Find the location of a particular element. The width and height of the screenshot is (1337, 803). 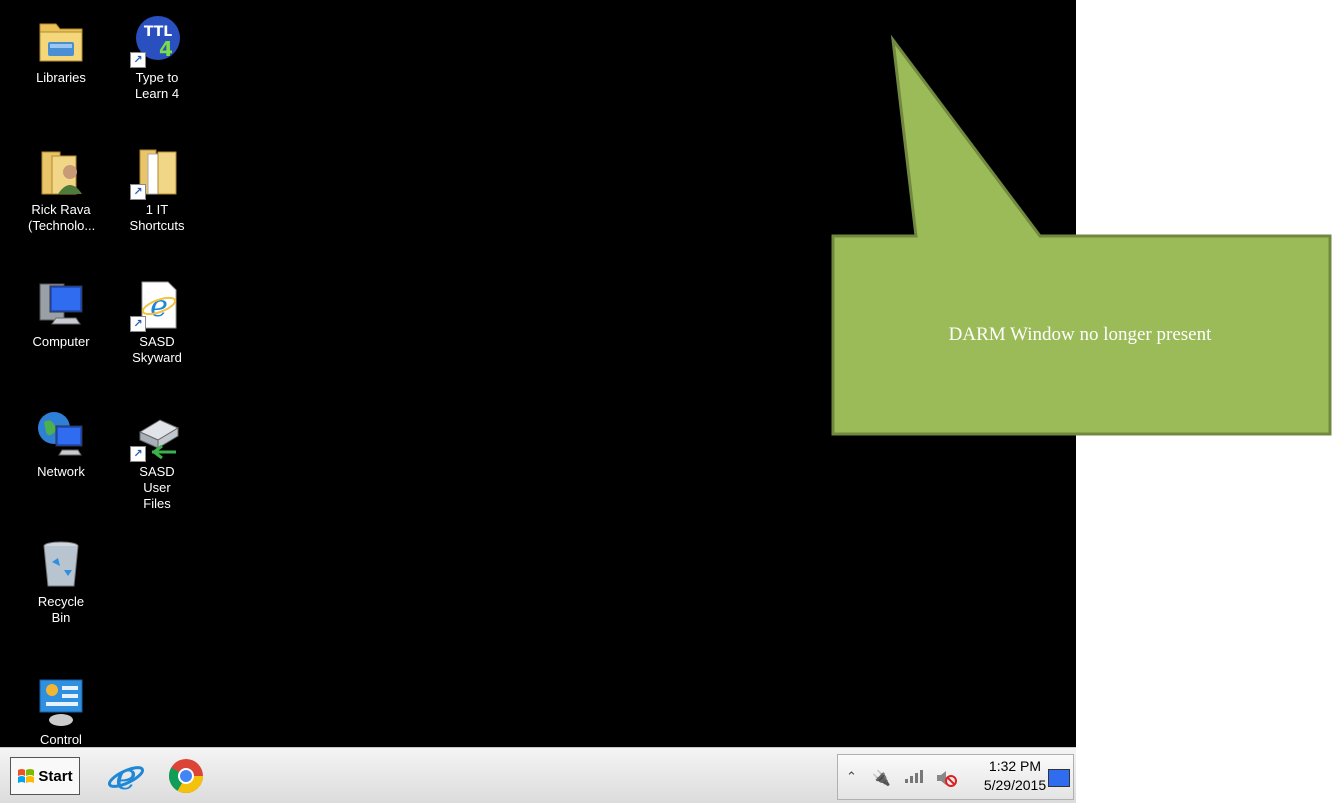

desktop-icon-recycle-bin: Recycle Bin is located at coordinates (61, 582).